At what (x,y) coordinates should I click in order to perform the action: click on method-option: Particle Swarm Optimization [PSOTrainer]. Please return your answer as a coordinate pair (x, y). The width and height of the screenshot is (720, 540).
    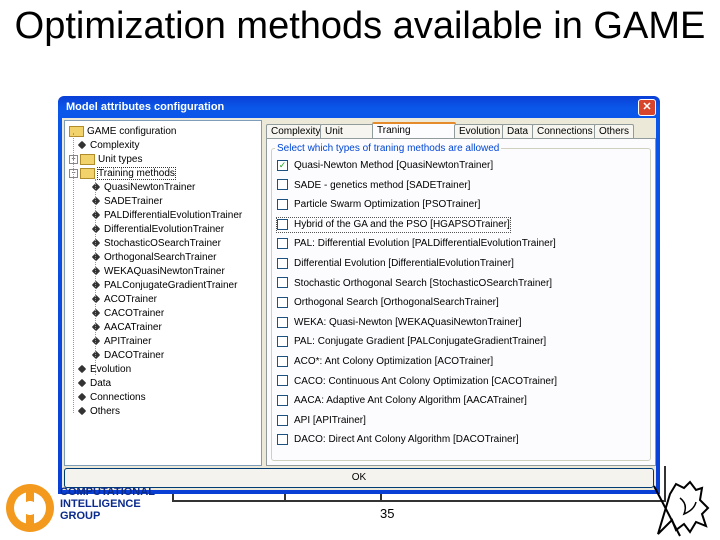
    Looking at the image, I should click on (378, 205).